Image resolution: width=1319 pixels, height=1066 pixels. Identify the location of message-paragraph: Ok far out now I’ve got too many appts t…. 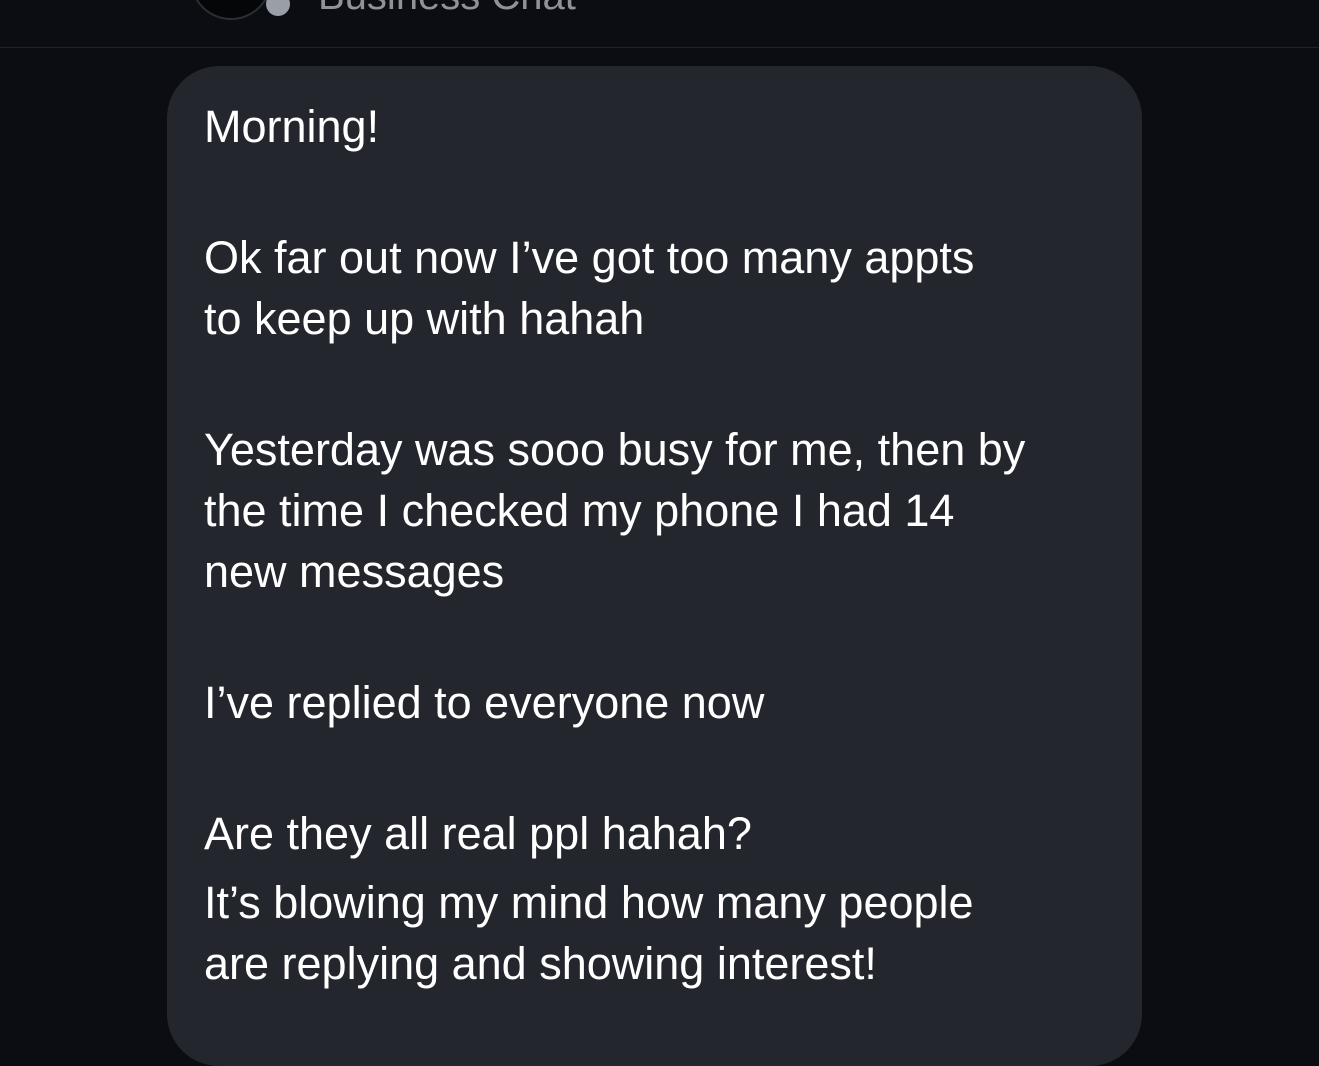
(589, 288).